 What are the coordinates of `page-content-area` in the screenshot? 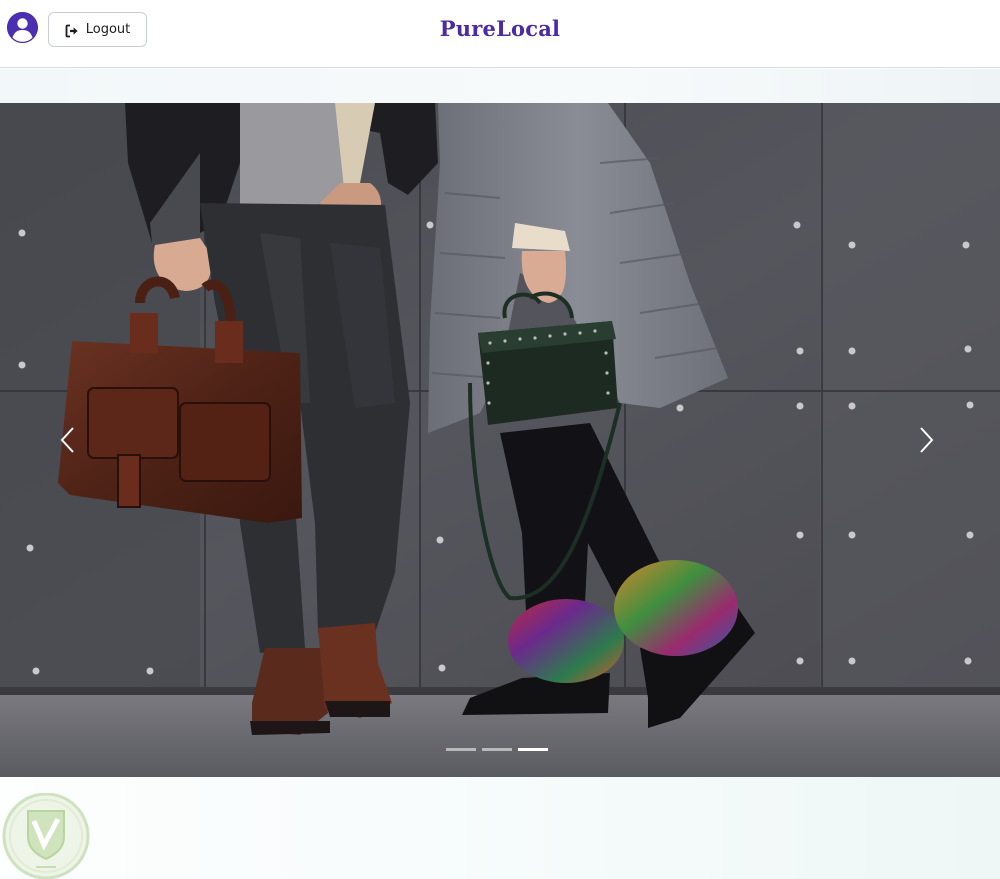 It's located at (500, 828).